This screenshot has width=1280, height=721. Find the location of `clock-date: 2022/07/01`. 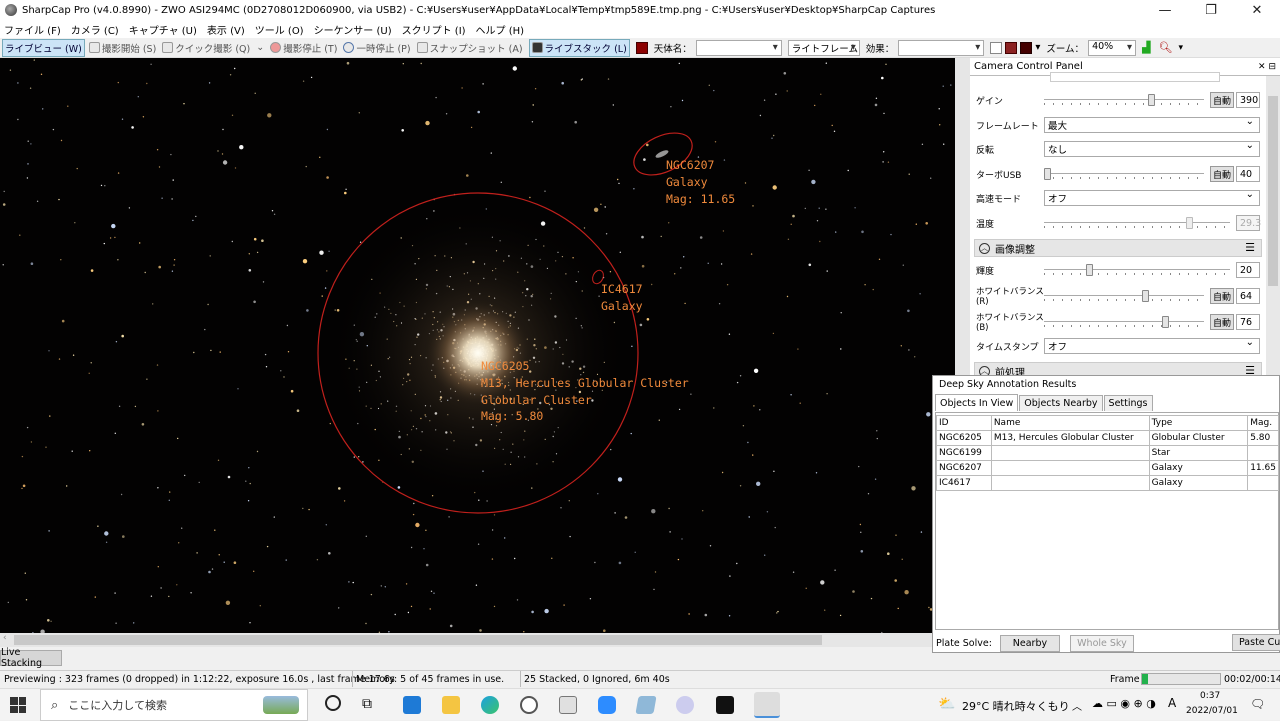

clock-date: 2022/07/01 is located at coordinates (1212, 711).